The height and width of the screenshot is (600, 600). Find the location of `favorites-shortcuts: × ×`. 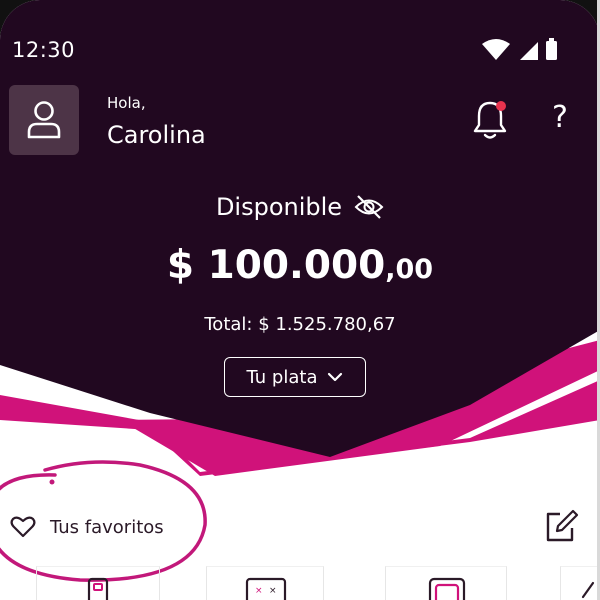

favorites-shortcuts: × × is located at coordinates (300, 583).